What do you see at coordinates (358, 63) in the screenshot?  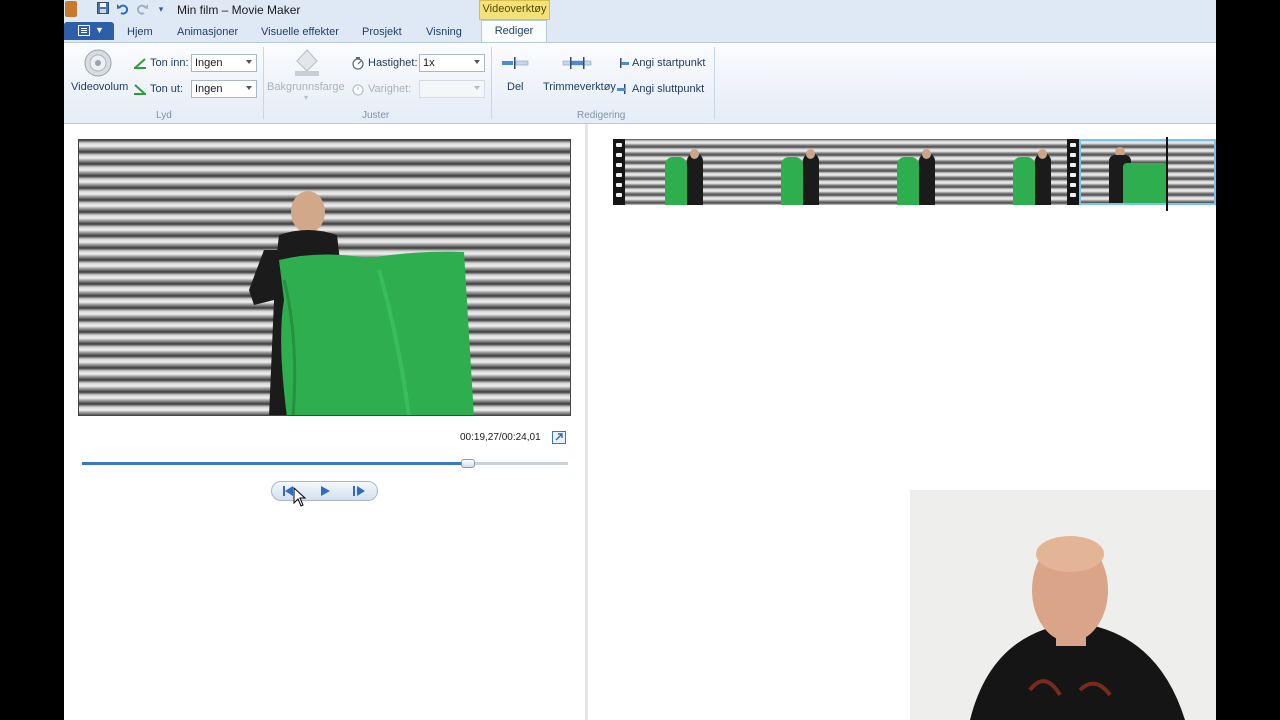 I see `speed-icon` at bounding box center [358, 63].